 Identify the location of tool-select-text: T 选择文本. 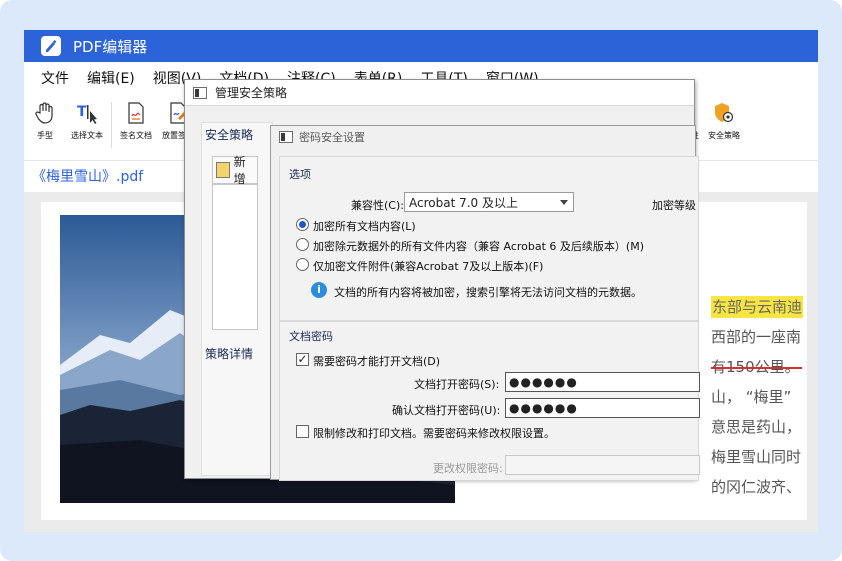
(87, 126).